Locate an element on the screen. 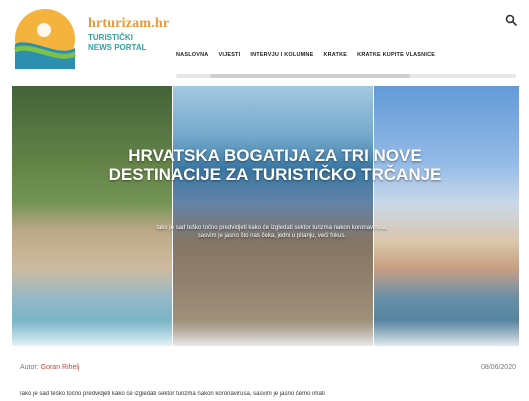 This screenshot has width=529, height=401. brand-subtitle-1: TURISTIČKI is located at coordinates (110, 37).